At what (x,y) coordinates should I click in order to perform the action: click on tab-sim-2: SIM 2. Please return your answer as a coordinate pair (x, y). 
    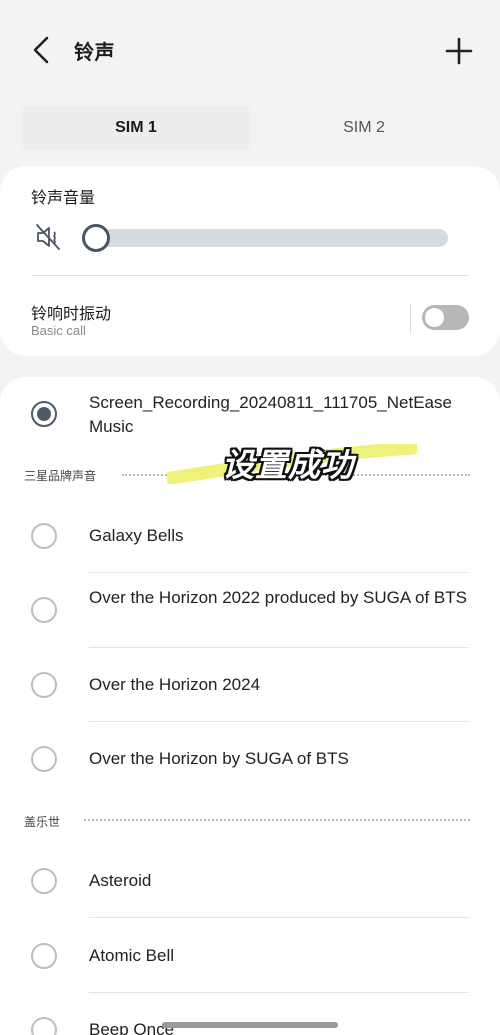
    Looking at the image, I should click on (364, 128).